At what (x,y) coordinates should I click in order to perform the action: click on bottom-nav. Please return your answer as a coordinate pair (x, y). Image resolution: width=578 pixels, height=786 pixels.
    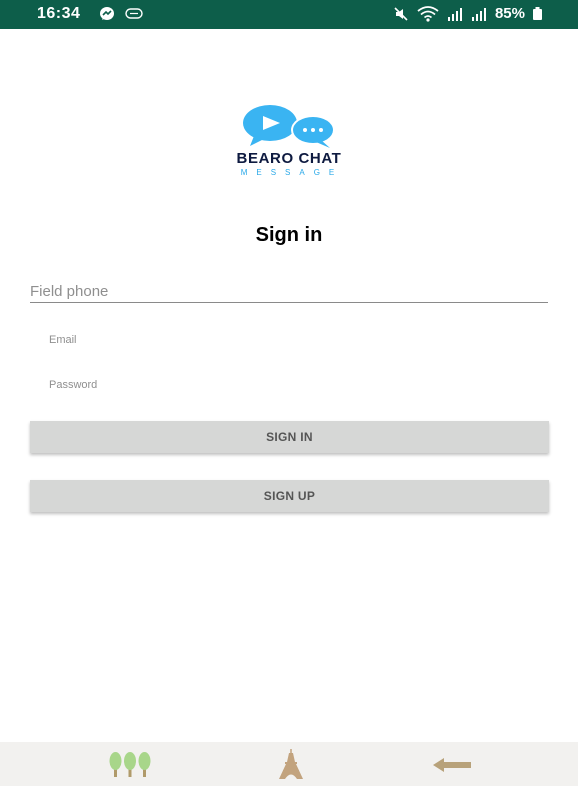
    Looking at the image, I should click on (289, 764).